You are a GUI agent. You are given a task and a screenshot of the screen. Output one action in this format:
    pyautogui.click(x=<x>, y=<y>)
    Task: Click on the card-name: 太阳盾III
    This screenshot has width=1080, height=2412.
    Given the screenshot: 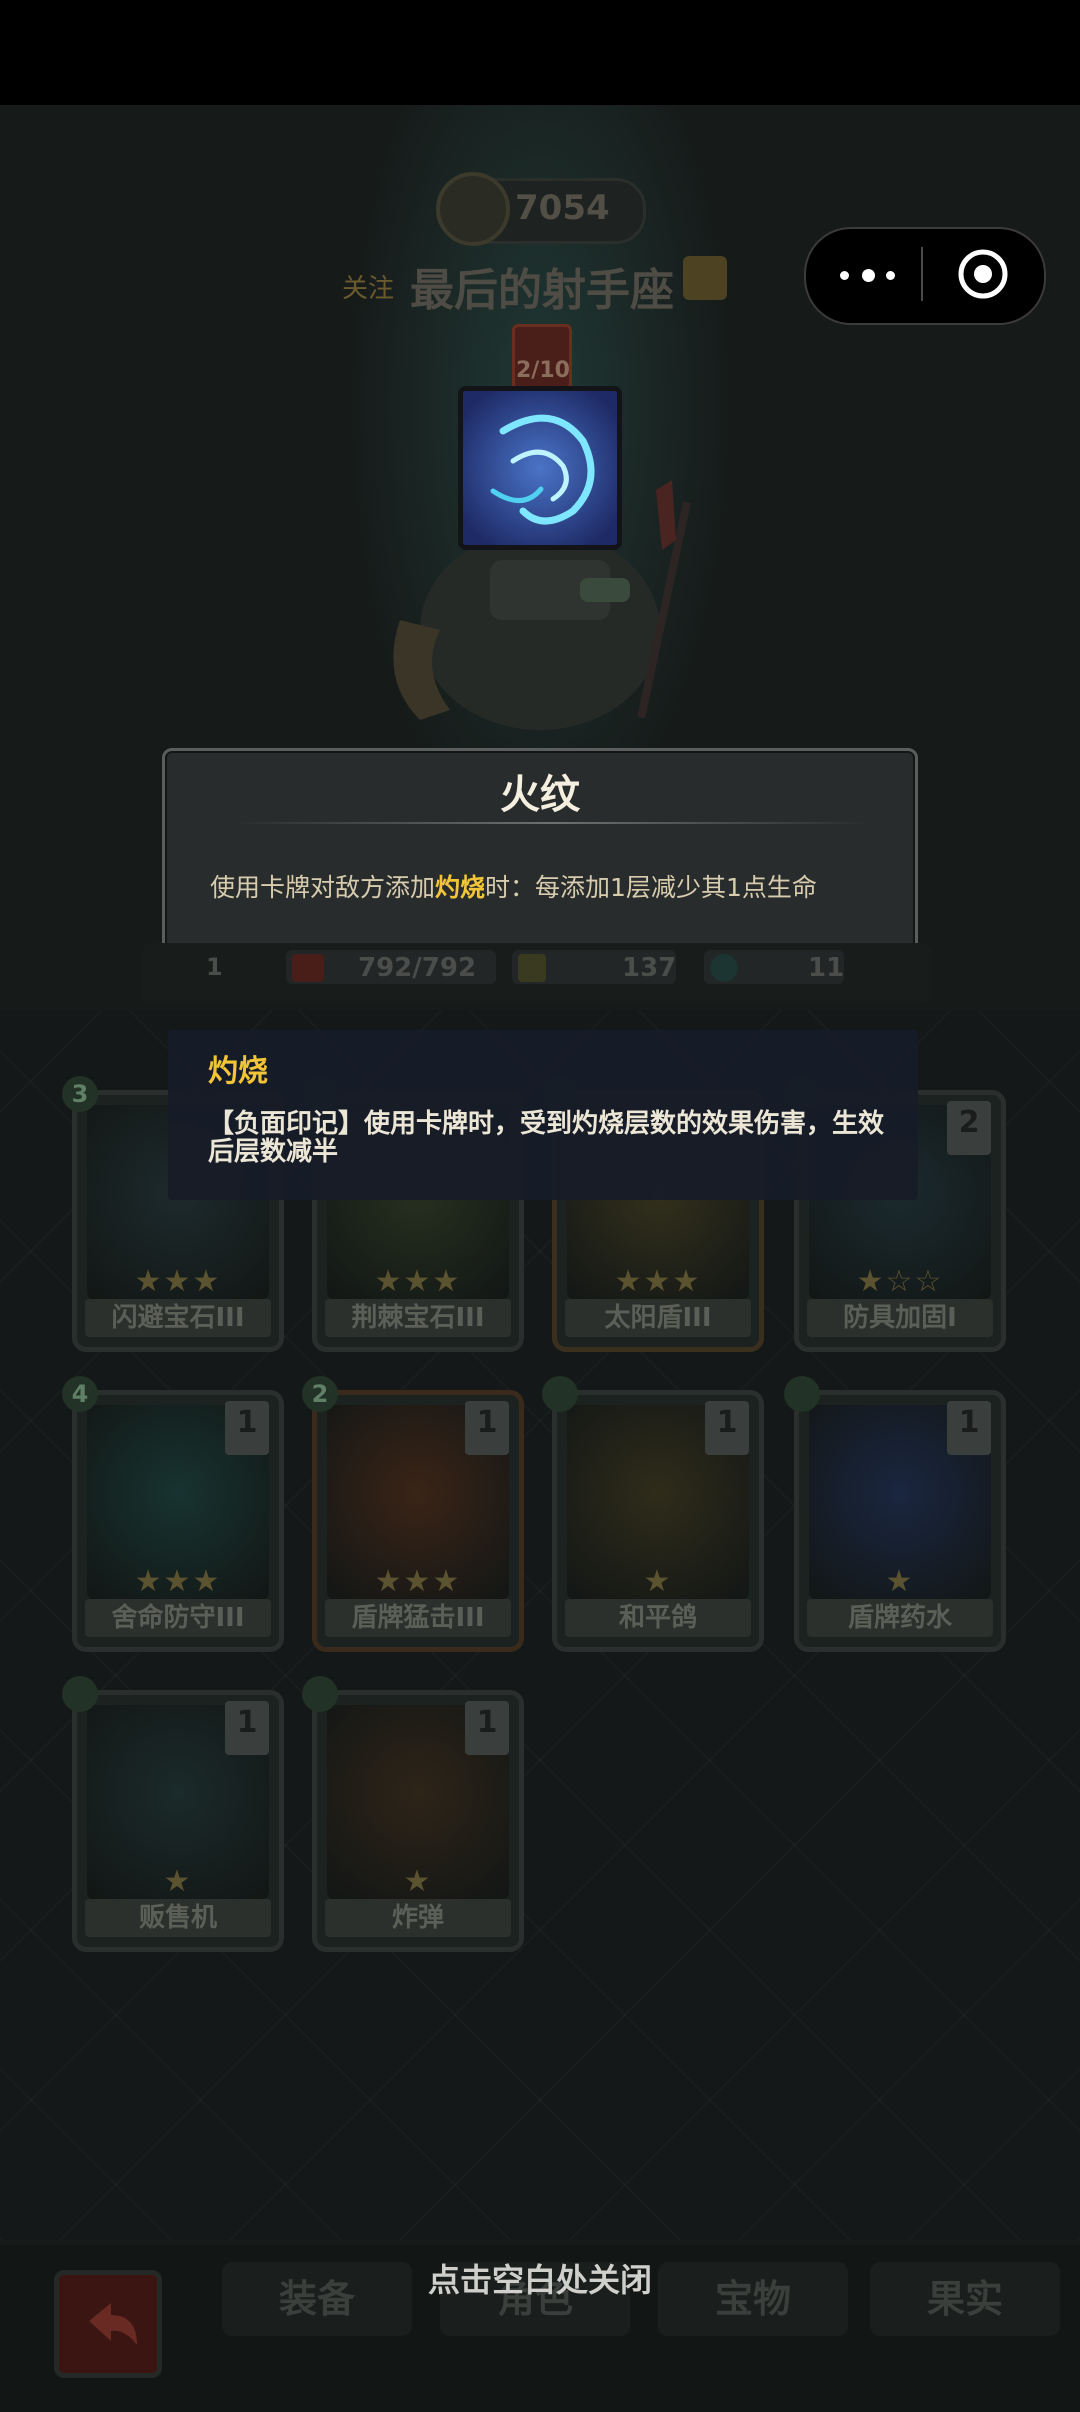 What is the action you would take?
    pyautogui.click(x=658, y=1318)
    